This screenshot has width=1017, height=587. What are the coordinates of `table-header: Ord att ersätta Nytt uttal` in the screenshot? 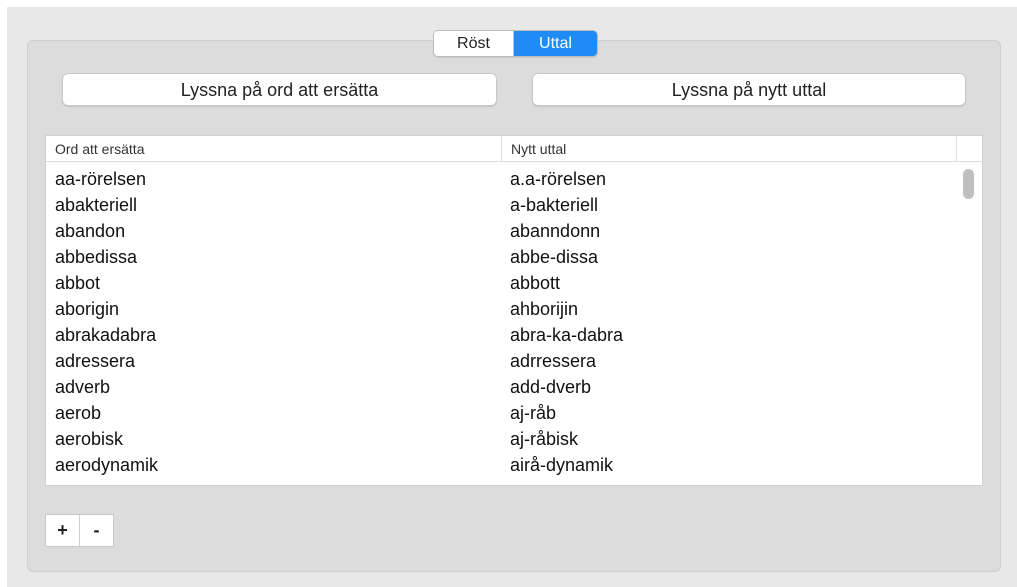 It's located at (514, 149).